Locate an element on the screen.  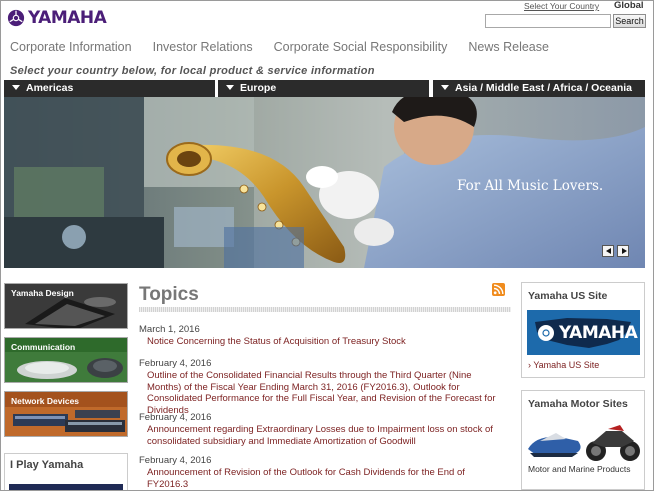
yamaha-us-site-link: › Yamaha US Site is located at coordinates (563, 365).